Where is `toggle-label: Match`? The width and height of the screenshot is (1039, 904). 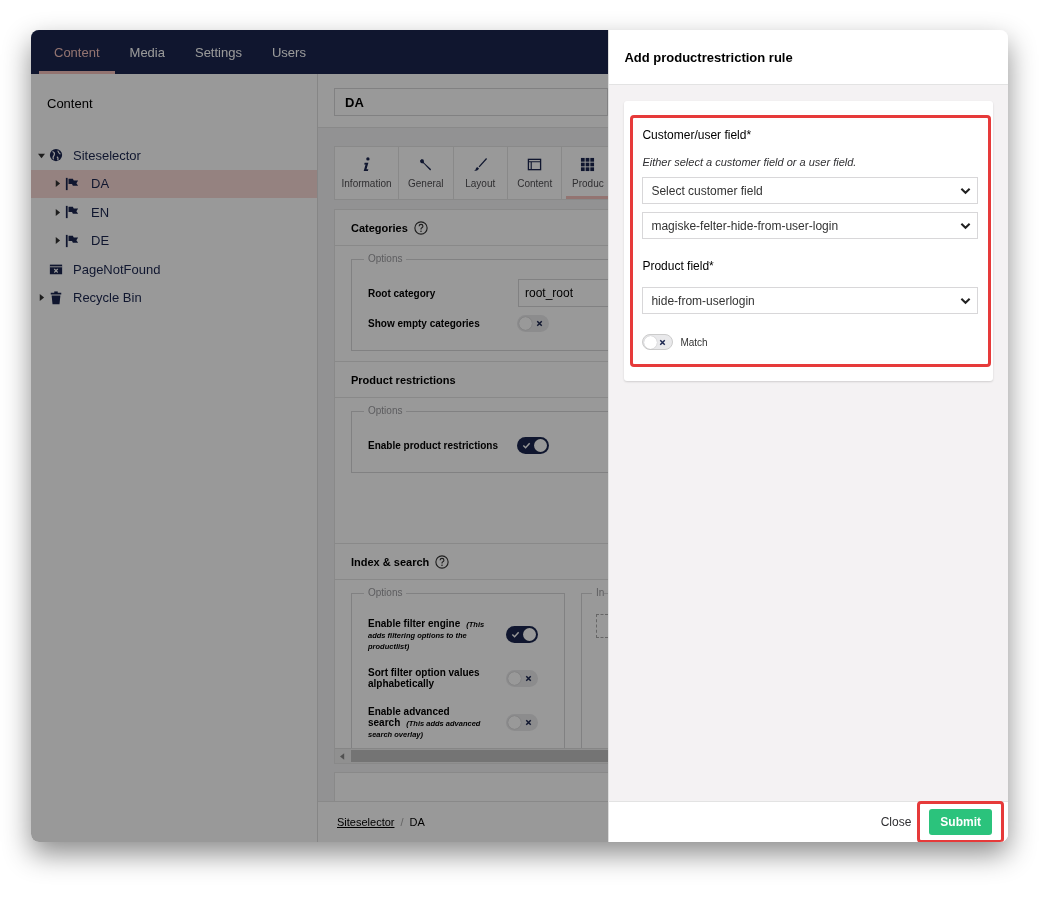
toggle-label: Match is located at coordinates (694, 342).